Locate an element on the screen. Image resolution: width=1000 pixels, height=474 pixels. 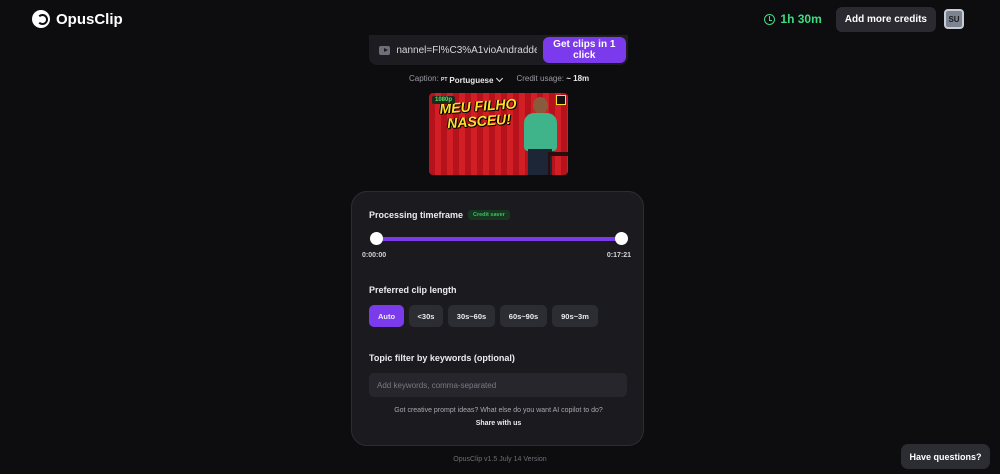
top-nav: OpusClip 1h 30m Add more credits SU is located at coordinates (500, 19).